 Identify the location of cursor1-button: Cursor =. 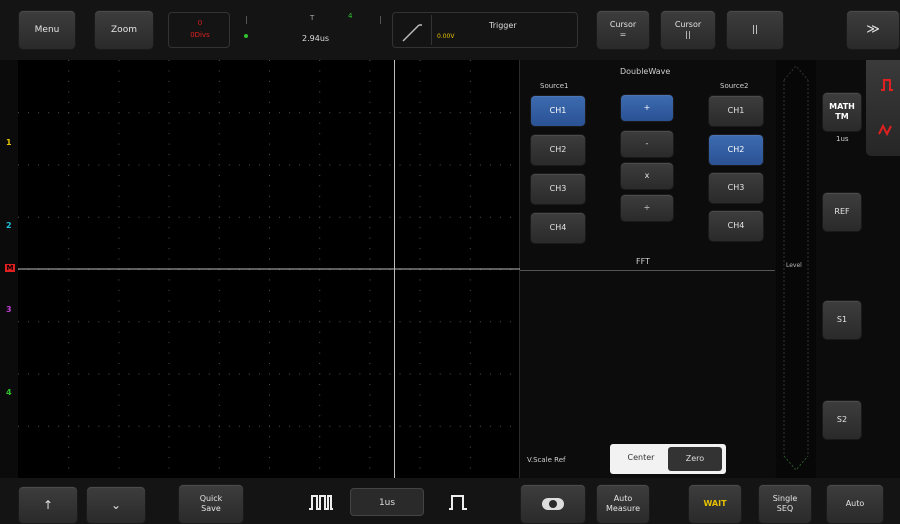
(623, 30).